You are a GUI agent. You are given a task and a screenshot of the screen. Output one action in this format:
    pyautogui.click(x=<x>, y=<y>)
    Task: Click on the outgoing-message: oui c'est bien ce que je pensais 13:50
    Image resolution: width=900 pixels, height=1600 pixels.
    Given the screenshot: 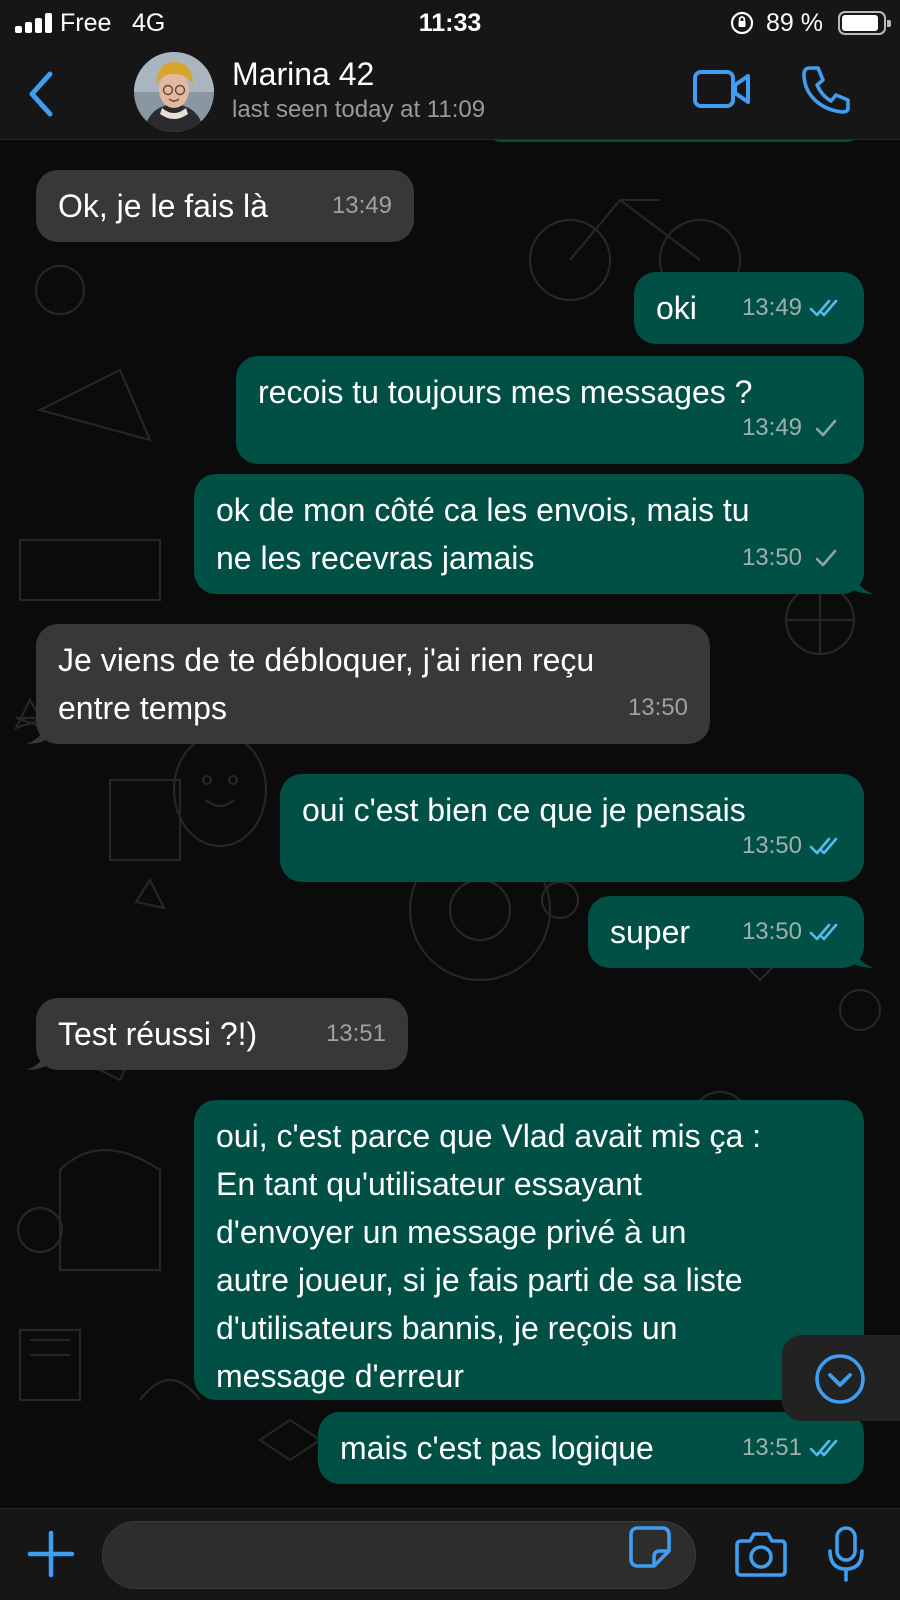 What is the action you would take?
    pyautogui.click(x=572, y=828)
    